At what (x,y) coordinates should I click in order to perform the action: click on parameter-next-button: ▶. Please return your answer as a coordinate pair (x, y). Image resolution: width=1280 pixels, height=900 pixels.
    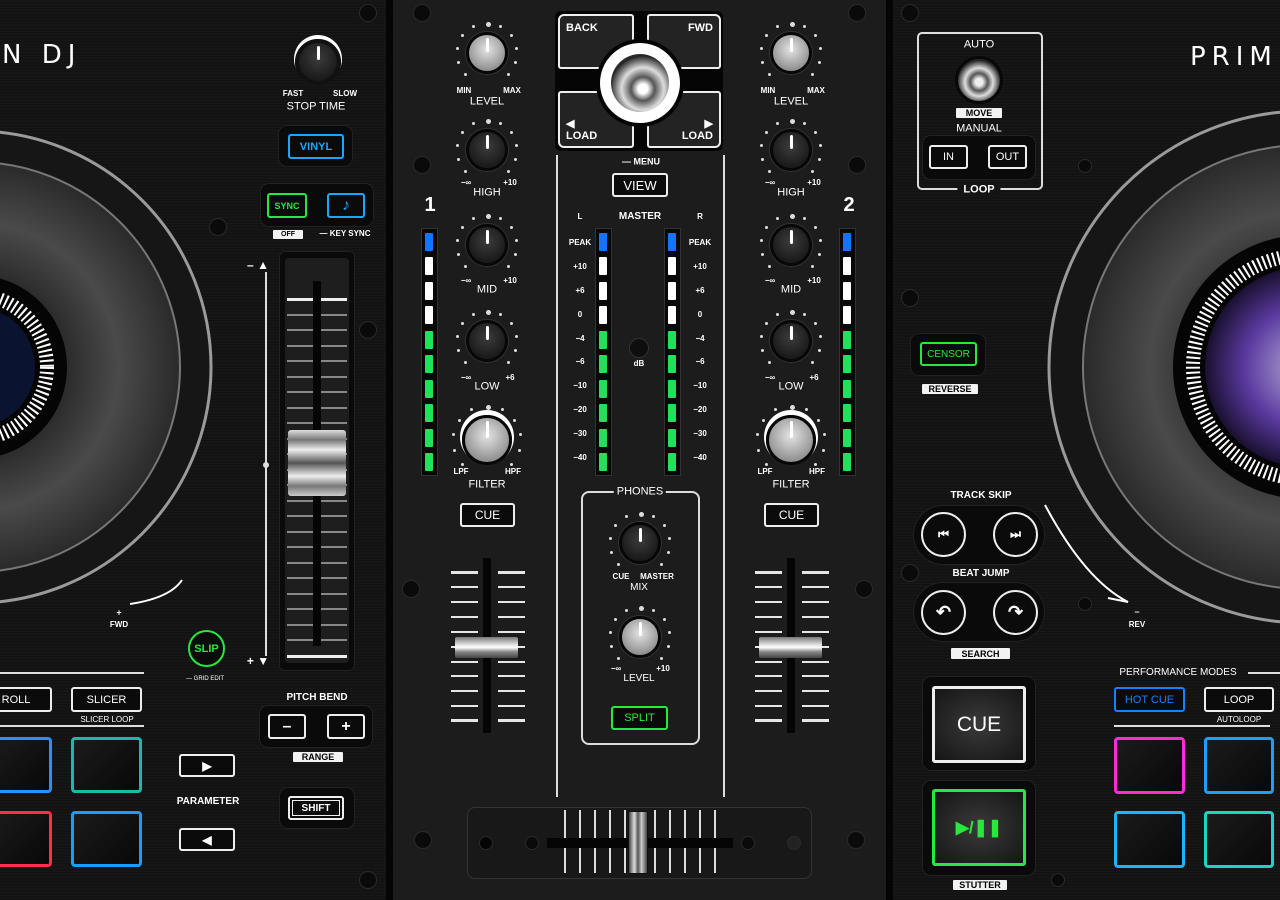
    Looking at the image, I should click on (207, 765).